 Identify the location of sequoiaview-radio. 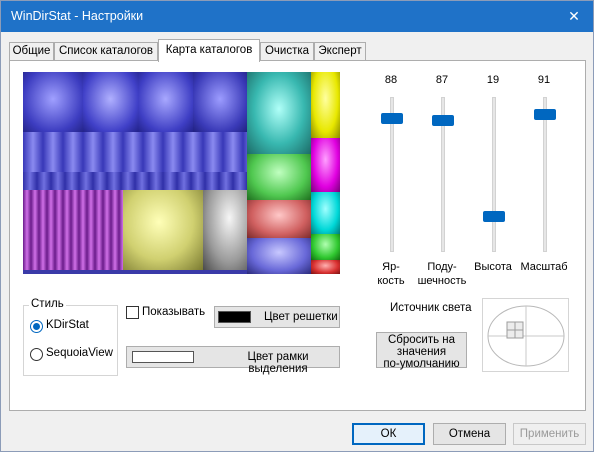
(36, 354).